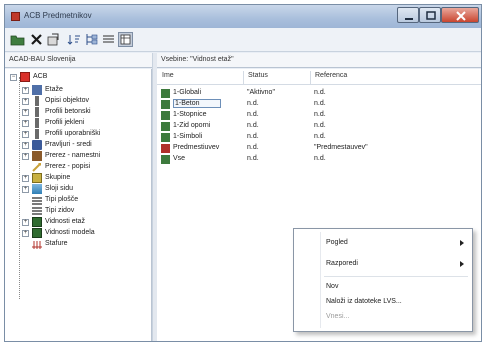 This screenshot has width=484, height=345. What do you see at coordinates (37, 178) in the screenshot?
I see `groups-icon` at bounding box center [37, 178].